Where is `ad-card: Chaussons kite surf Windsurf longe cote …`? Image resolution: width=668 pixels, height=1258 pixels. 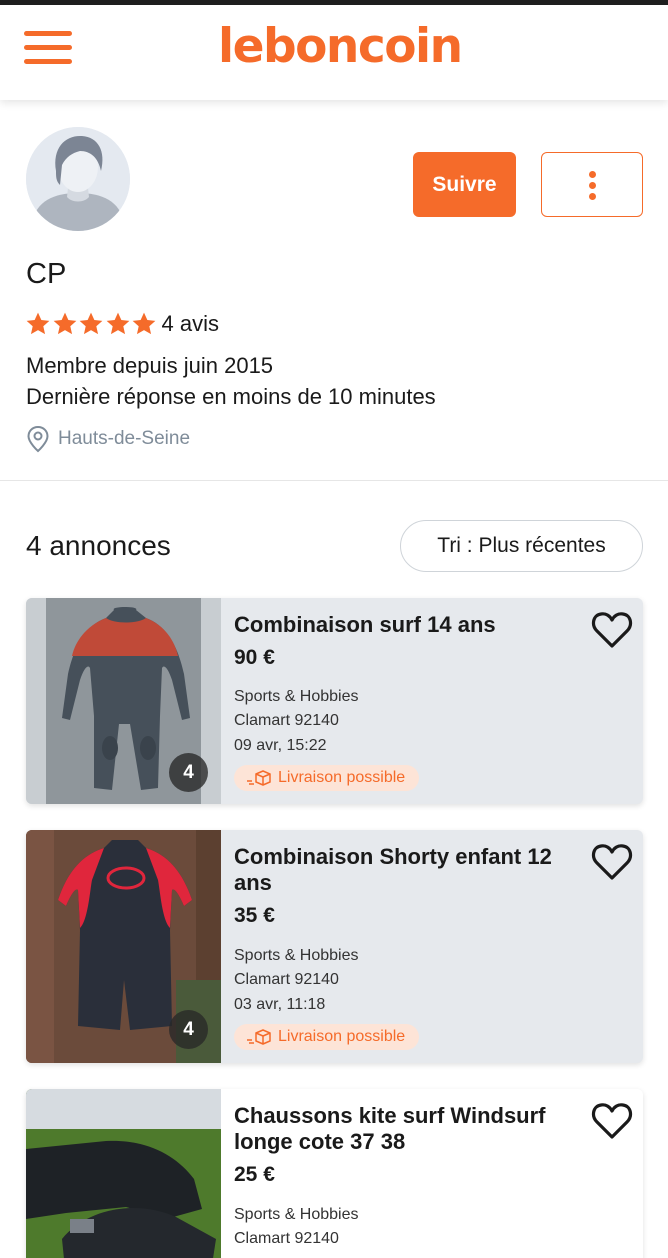
ad-card: Chaussons kite surf Windsurf longe cote … is located at coordinates (334, 1173).